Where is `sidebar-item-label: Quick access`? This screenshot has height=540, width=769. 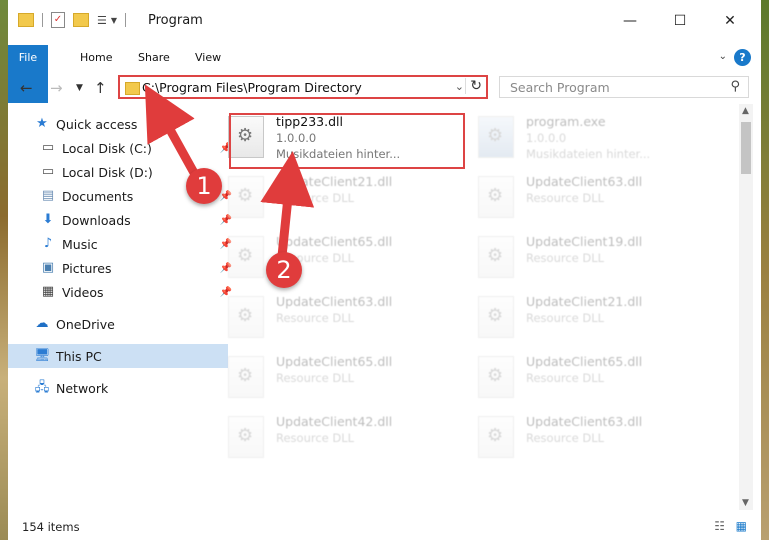 sidebar-item-label: Quick access is located at coordinates (97, 124).